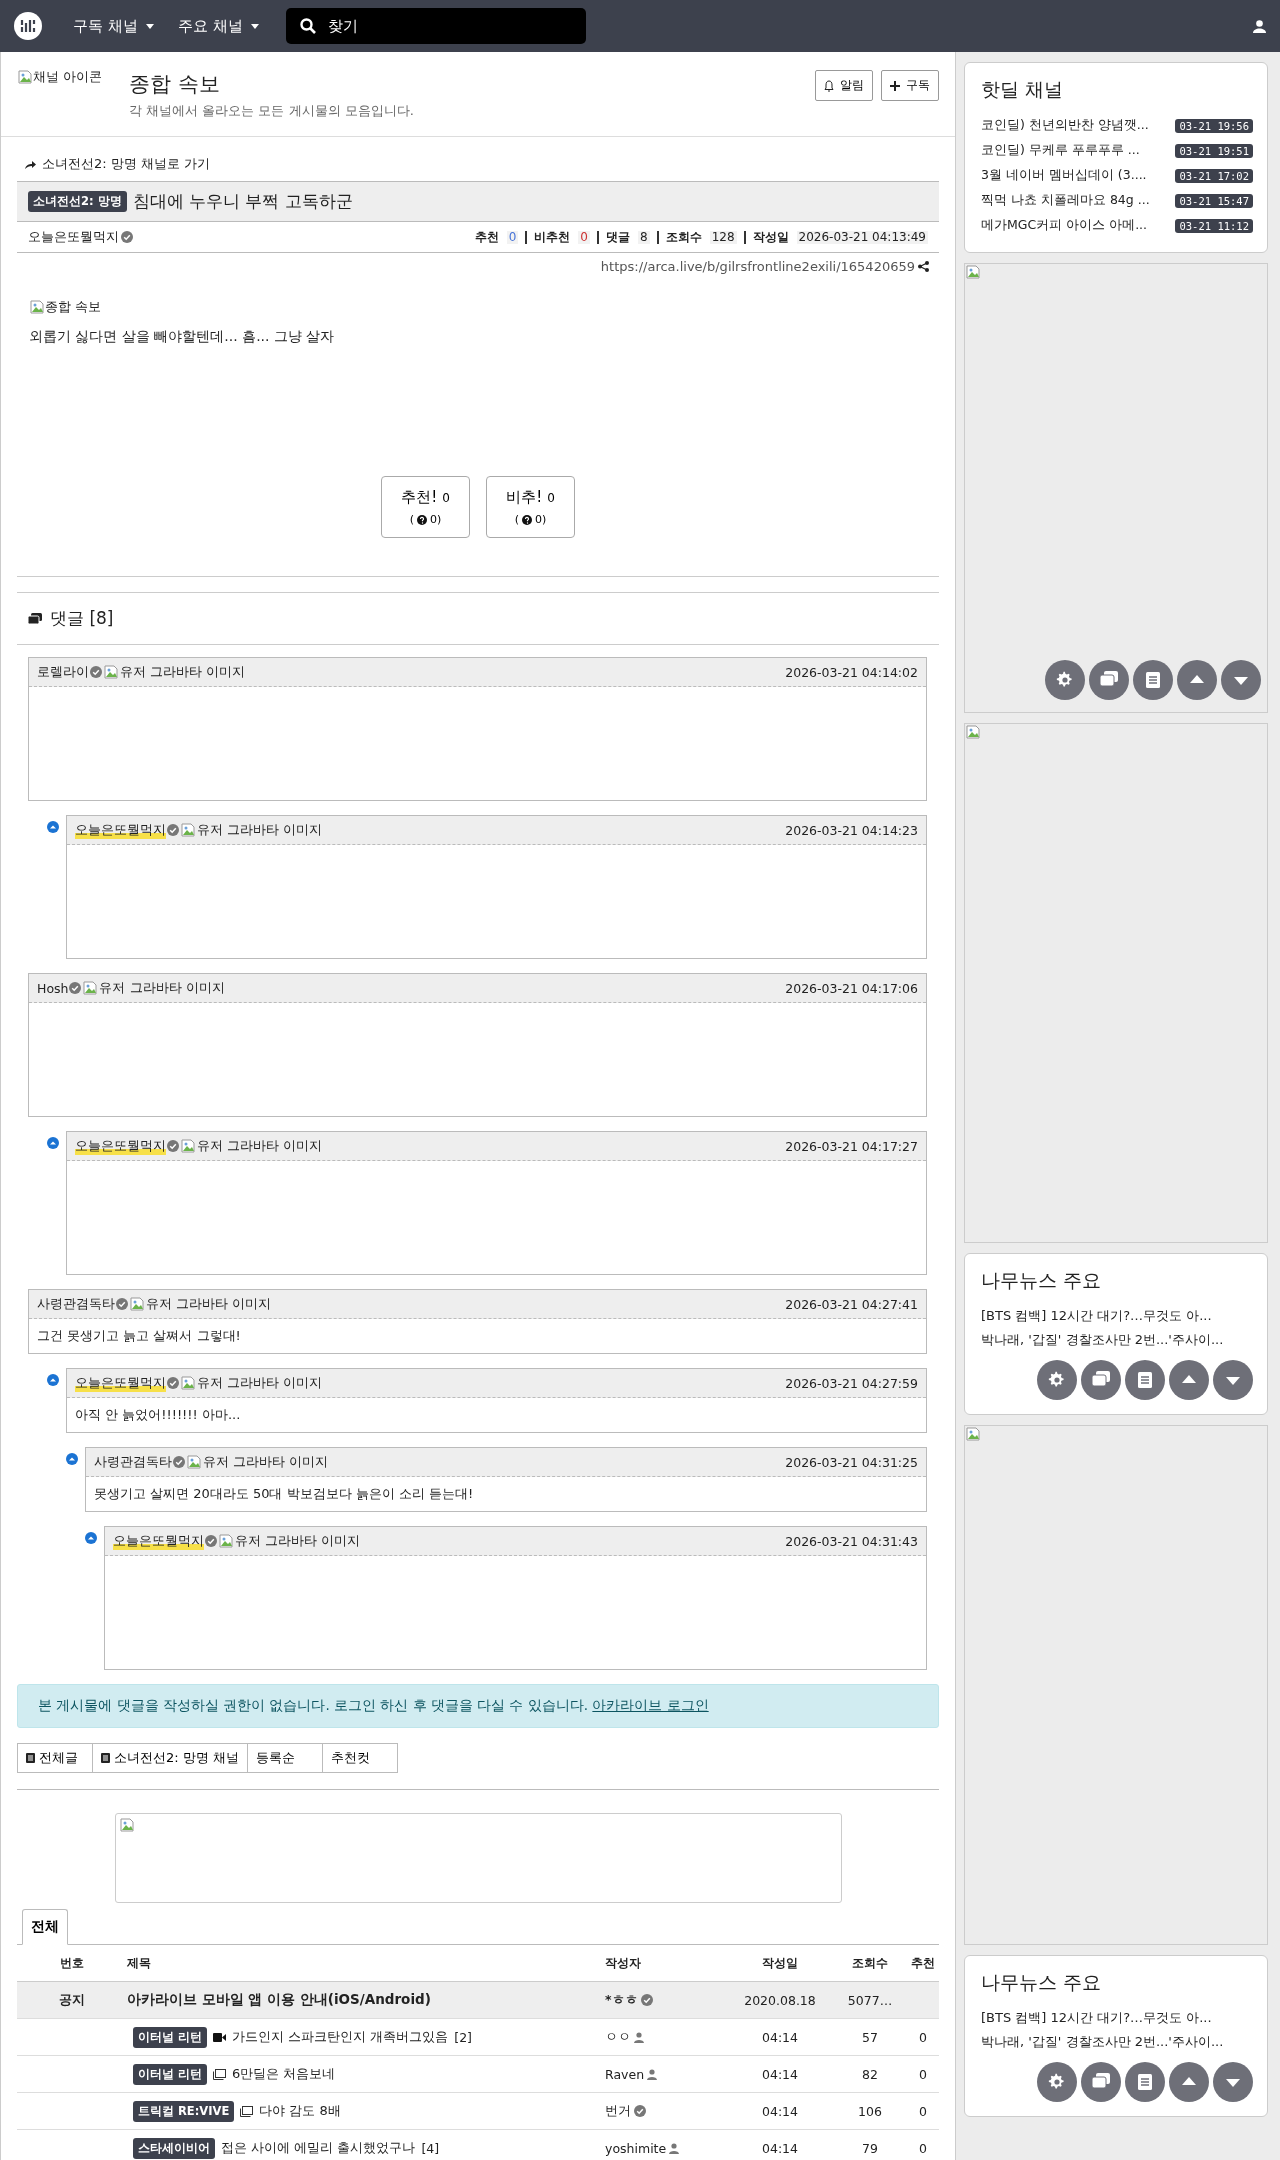 This screenshot has height=2160, width=1280. I want to click on post-author: ㅇㅇ, so click(618, 2037).